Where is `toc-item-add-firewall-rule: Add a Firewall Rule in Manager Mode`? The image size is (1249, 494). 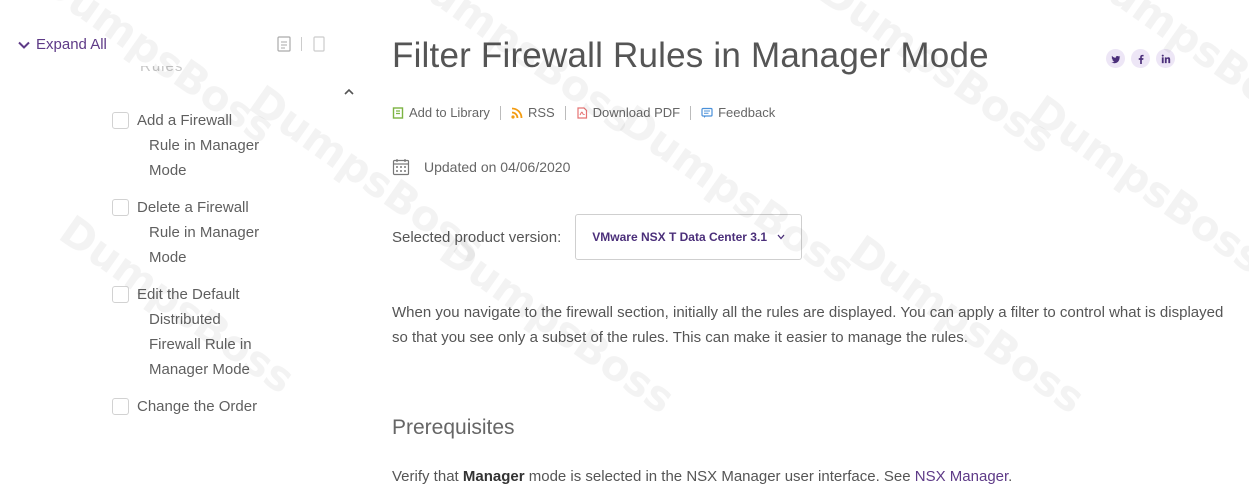
toc-item-add-firewall-rule: Add a Firewall Rule in Manager Mode is located at coordinates (212, 145).